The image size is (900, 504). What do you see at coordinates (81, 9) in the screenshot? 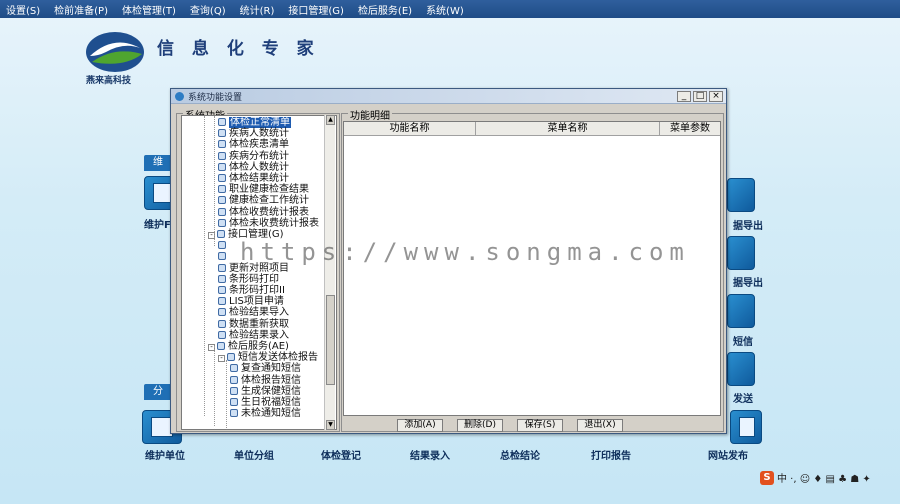
I see `menu-item-1: 检前准备(P)` at bounding box center [81, 9].